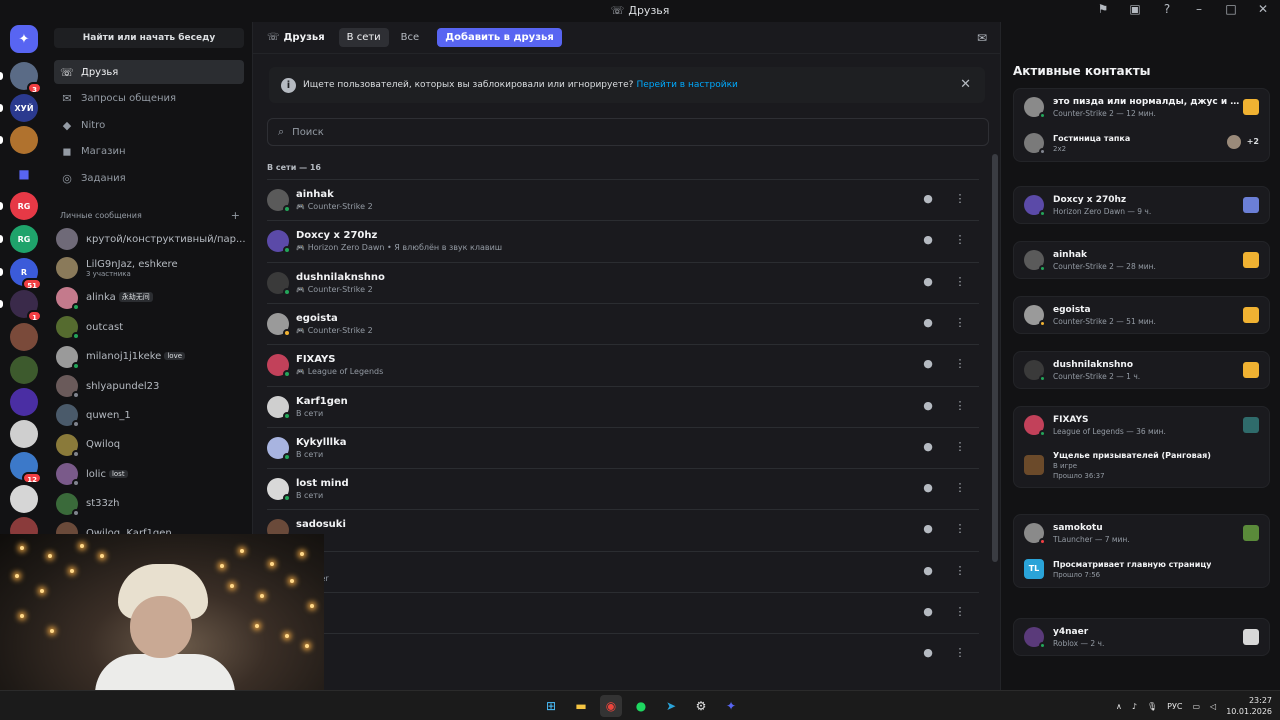 The height and width of the screenshot is (720, 1280). What do you see at coordinates (592, 132) in the screenshot?
I see `search-input` at bounding box center [592, 132].